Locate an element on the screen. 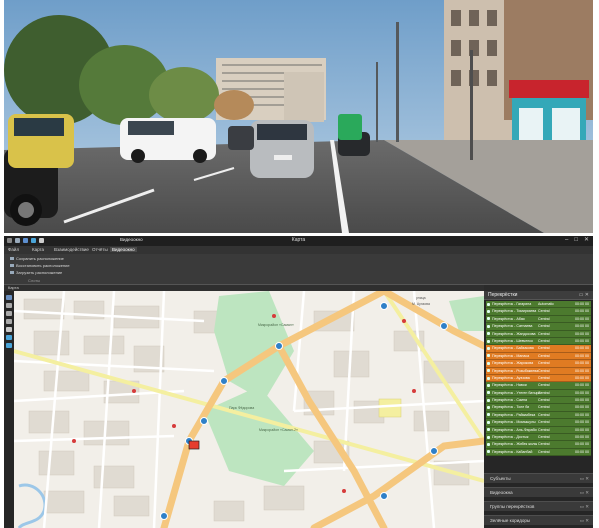 The width and height of the screenshot is (599, 528). map-tab-label: Карта is located at coordinates (13, 287).